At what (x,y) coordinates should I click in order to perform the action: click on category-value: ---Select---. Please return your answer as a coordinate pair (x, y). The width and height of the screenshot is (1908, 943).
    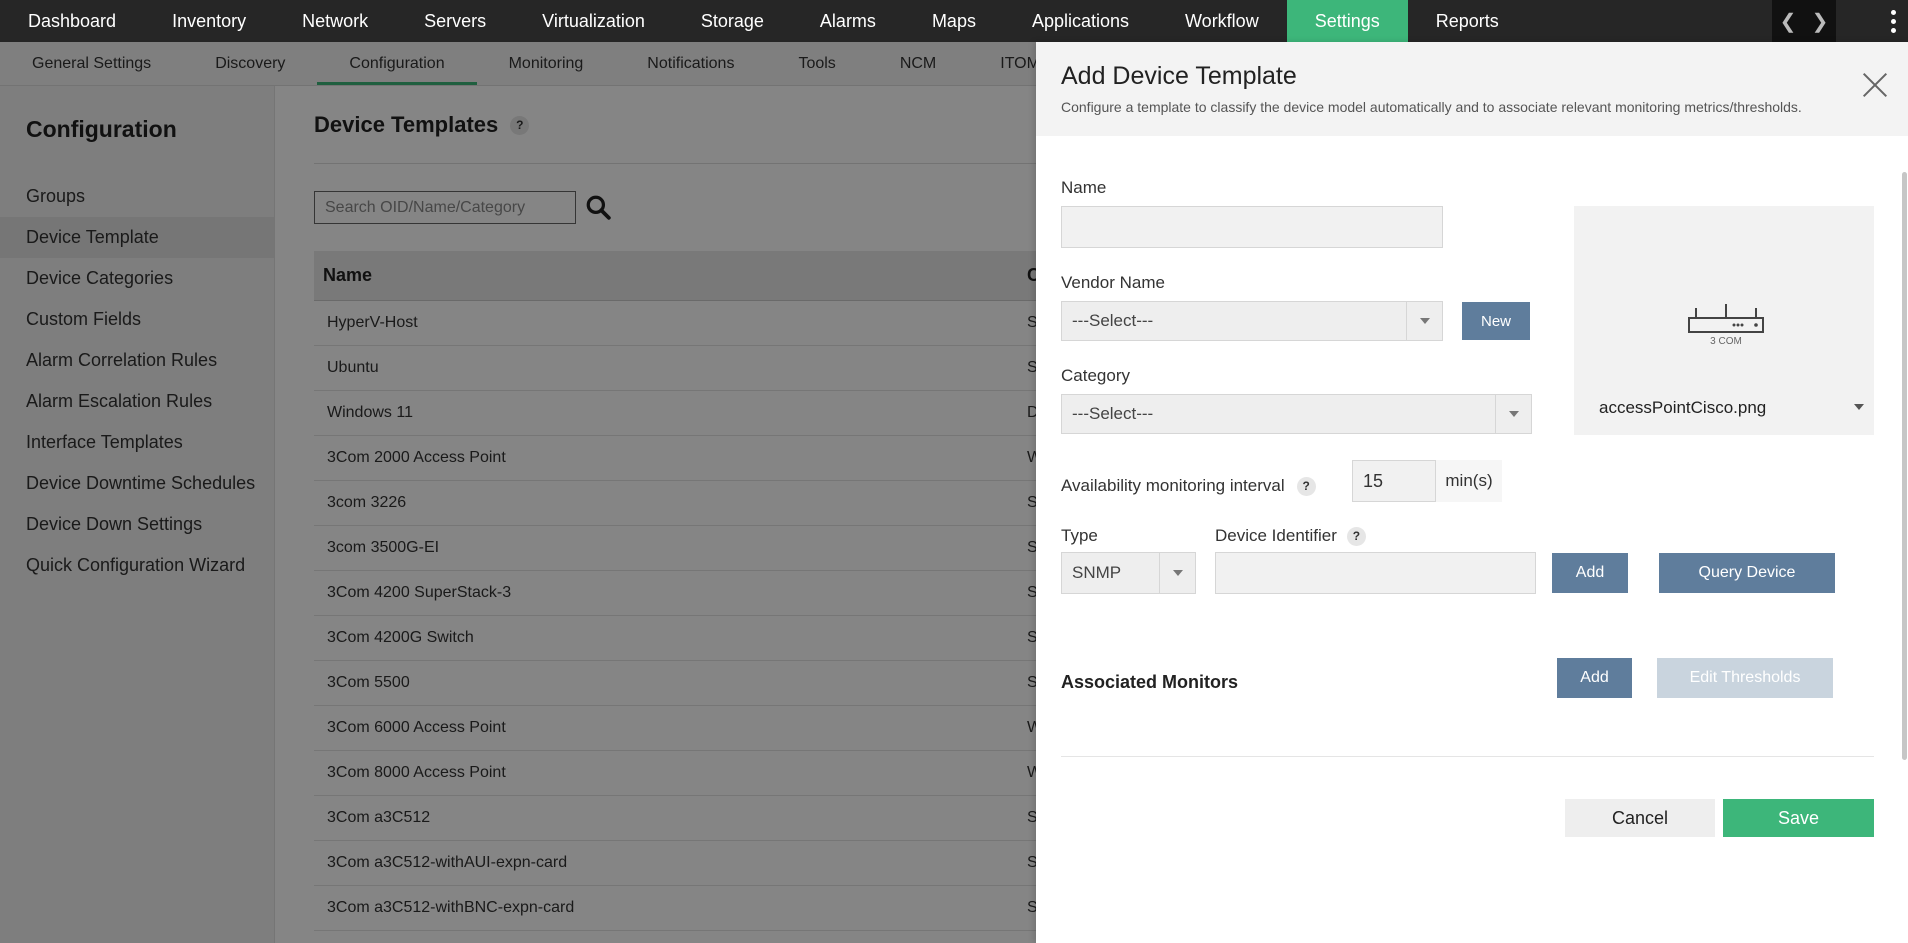
    Looking at the image, I should click on (1113, 413).